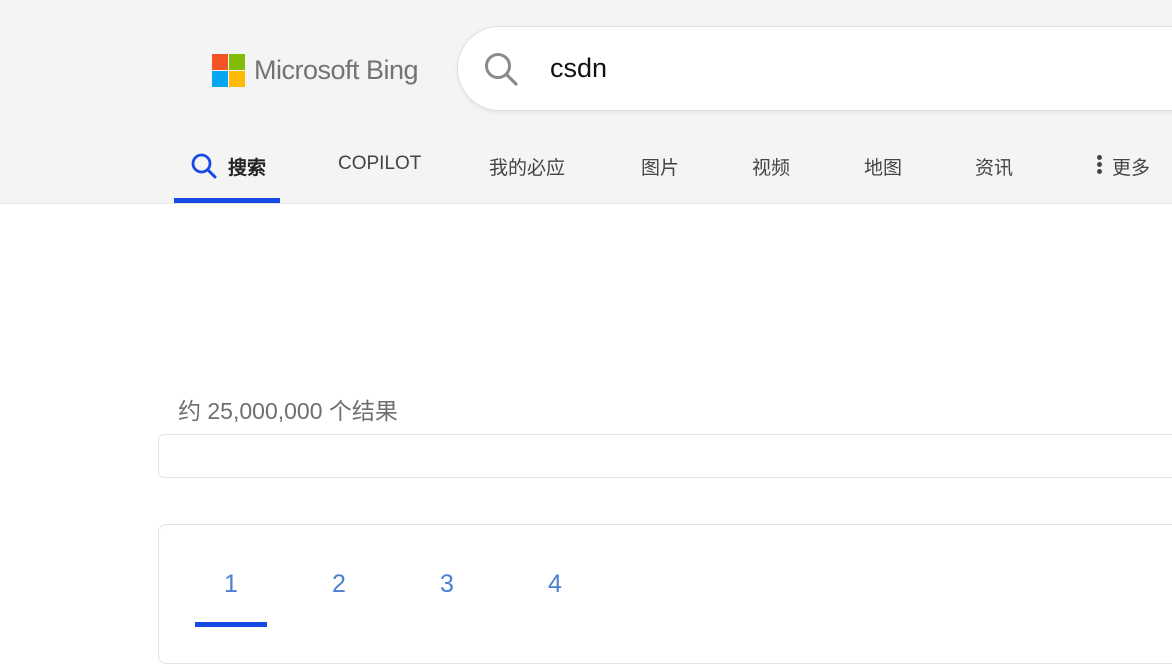  I want to click on microsoft-logo-icon, so click(228, 70).